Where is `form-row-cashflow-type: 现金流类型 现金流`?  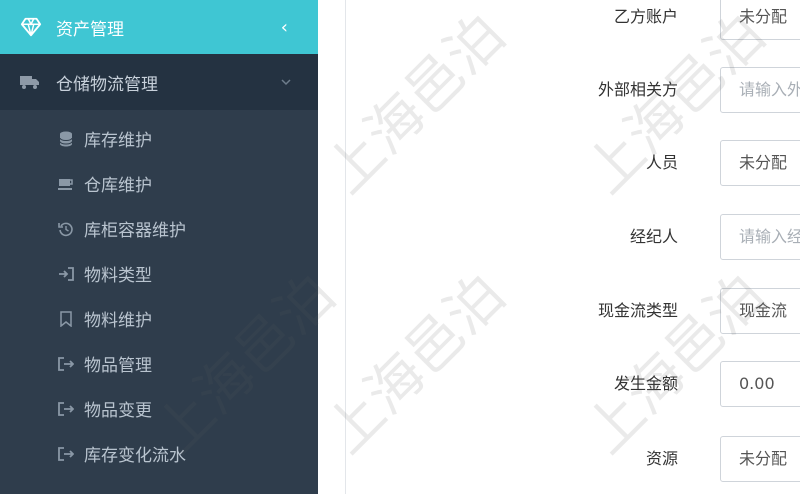 form-row-cashflow-type: 现金流类型 现金流 is located at coordinates (680, 311).